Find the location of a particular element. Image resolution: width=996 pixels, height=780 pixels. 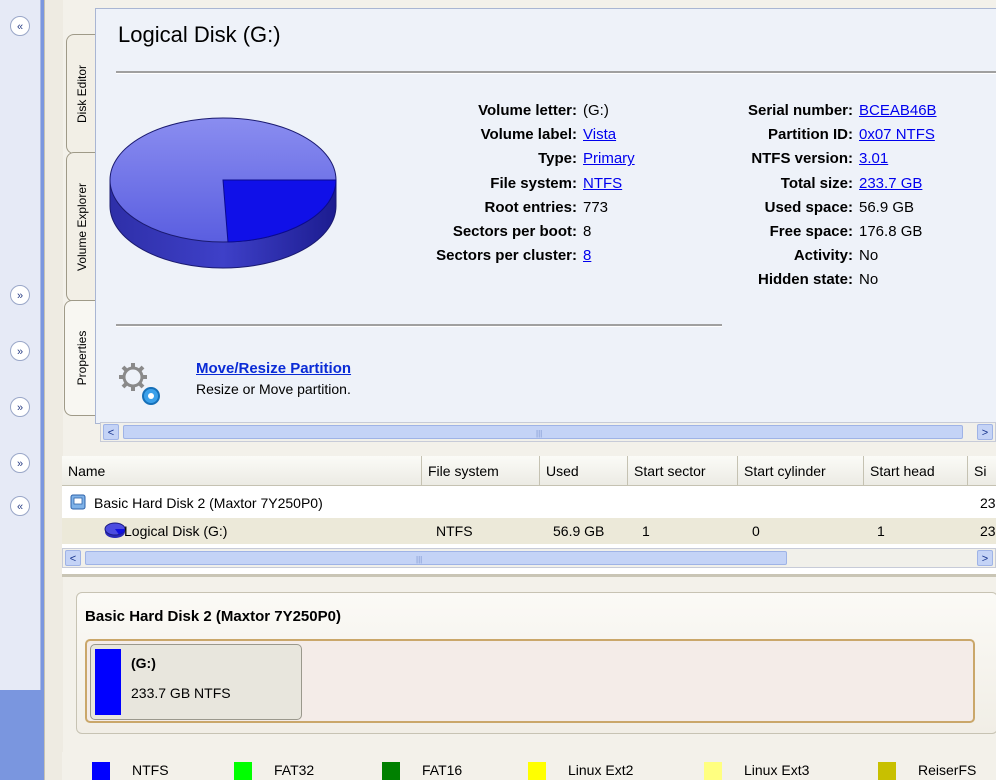

property-value: 176.8 GB is located at coordinates (891, 231).